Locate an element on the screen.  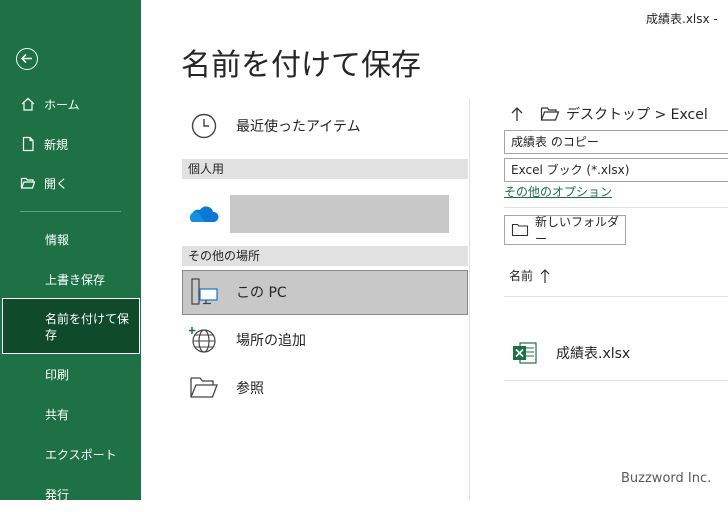
nav-publish: 発行 is located at coordinates (70, 494).